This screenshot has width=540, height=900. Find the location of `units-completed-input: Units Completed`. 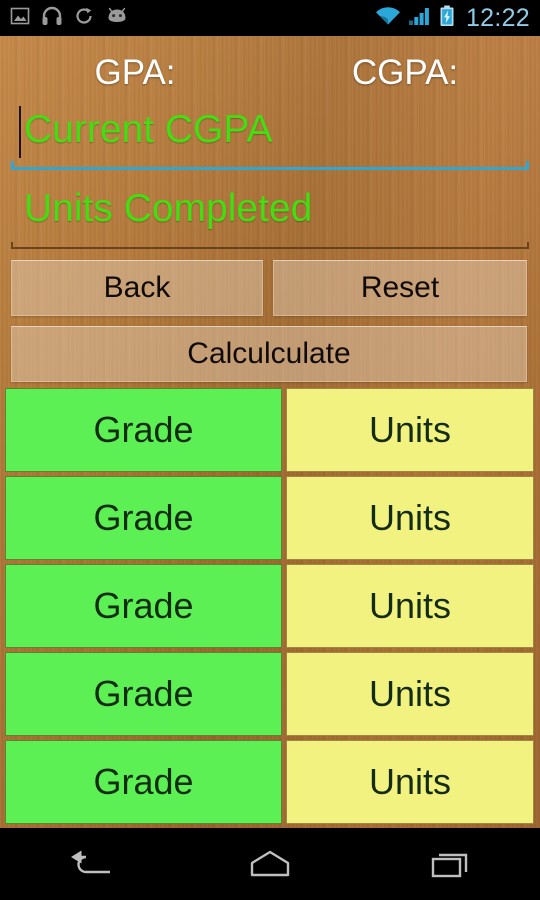

units-completed-input: Units Completed is located at coordinates (270, 215).